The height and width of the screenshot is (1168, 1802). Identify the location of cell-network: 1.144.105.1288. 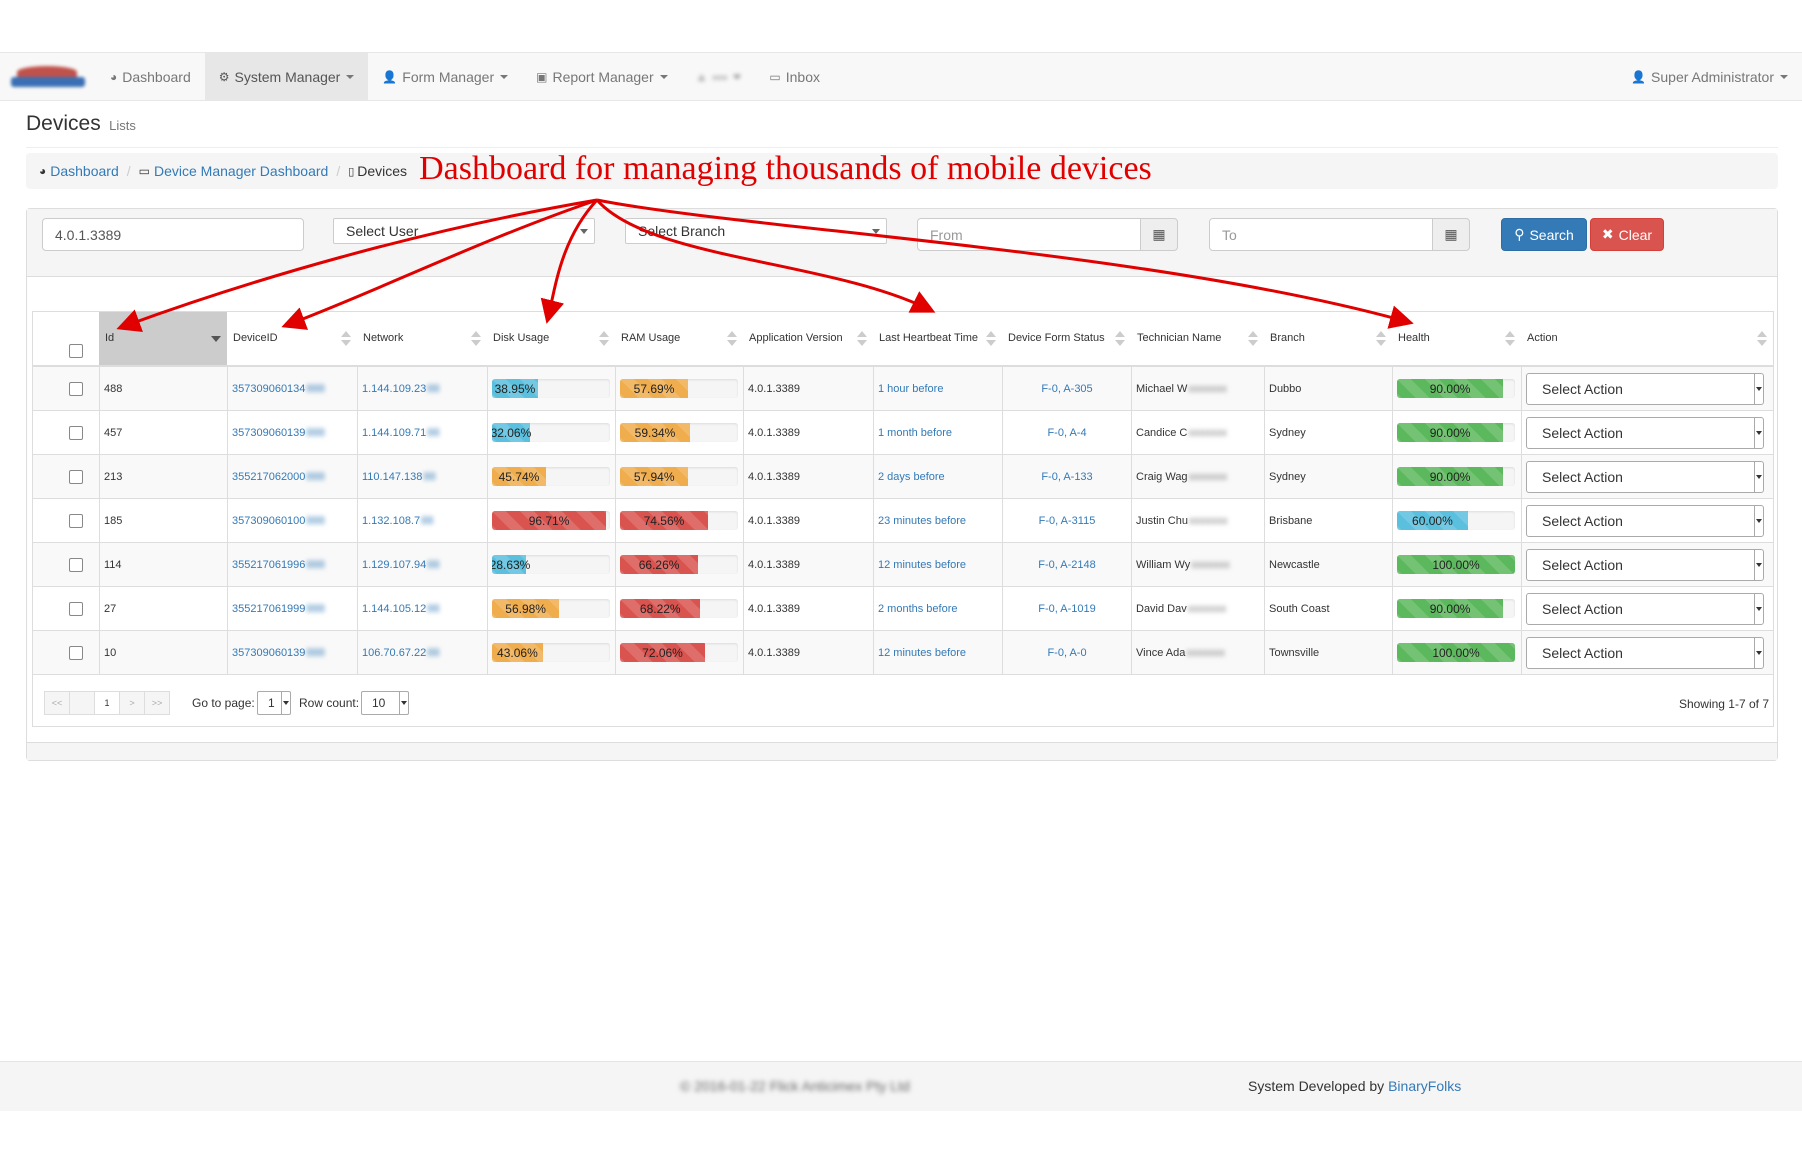
(422, 608).